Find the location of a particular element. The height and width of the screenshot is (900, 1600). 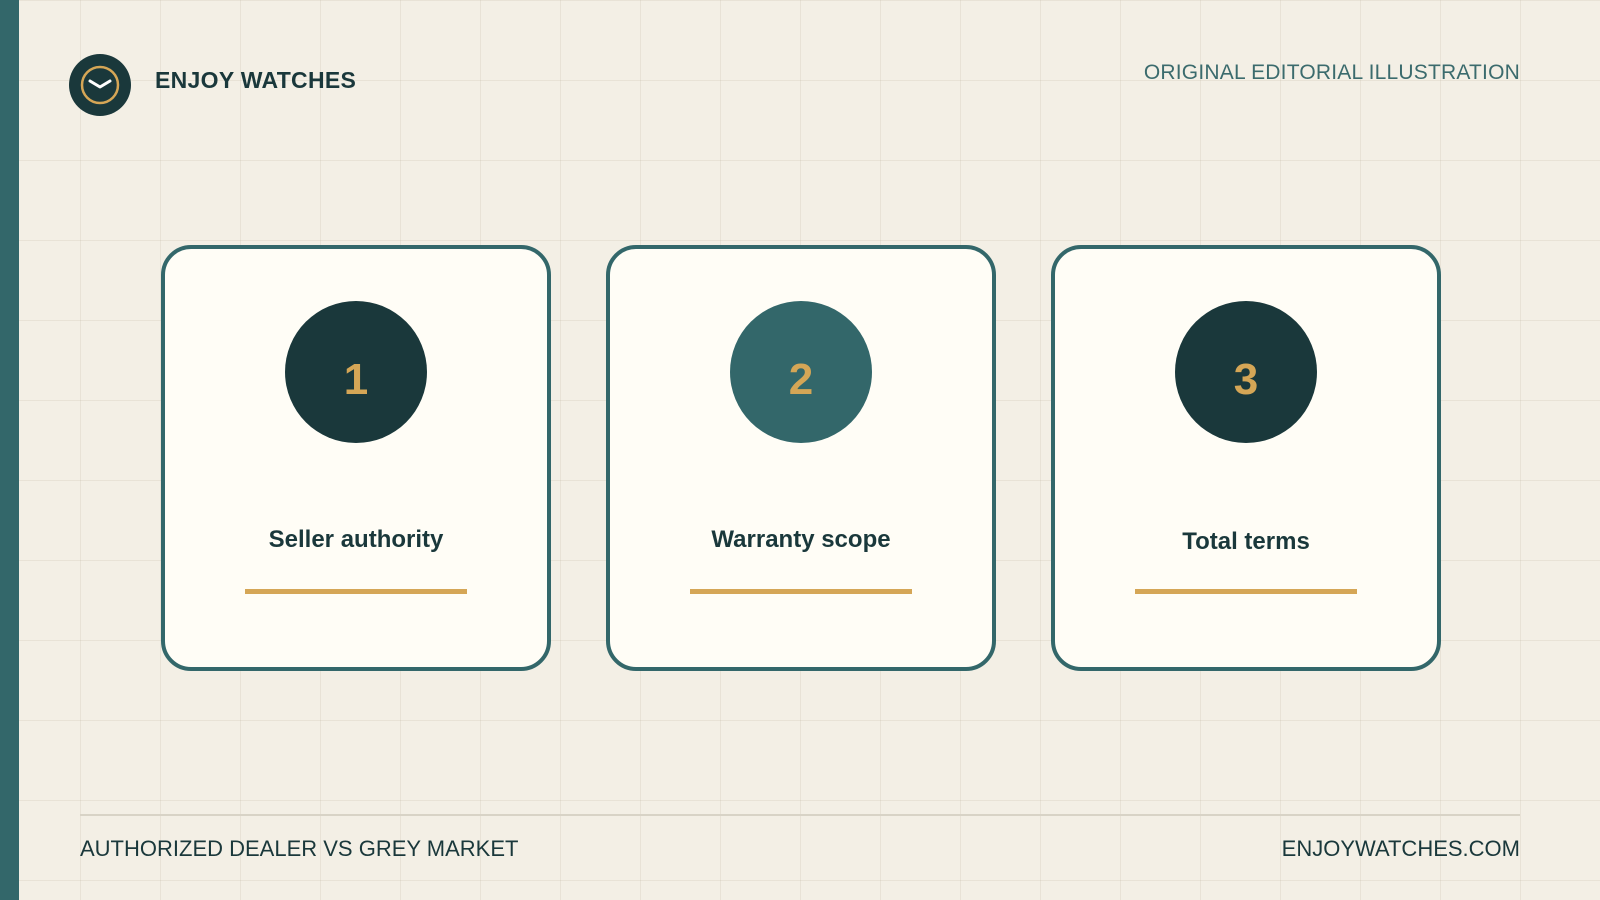

card-warranty-scope: 2 Warranty scope is located at coordinates (801, 458).